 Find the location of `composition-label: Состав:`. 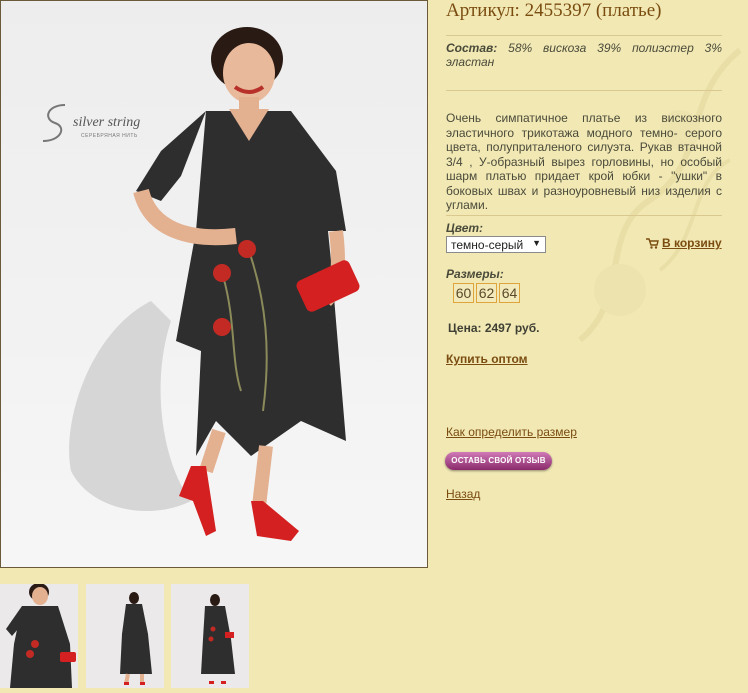

composition-label: Состав: is located at coordinates (472, 48).